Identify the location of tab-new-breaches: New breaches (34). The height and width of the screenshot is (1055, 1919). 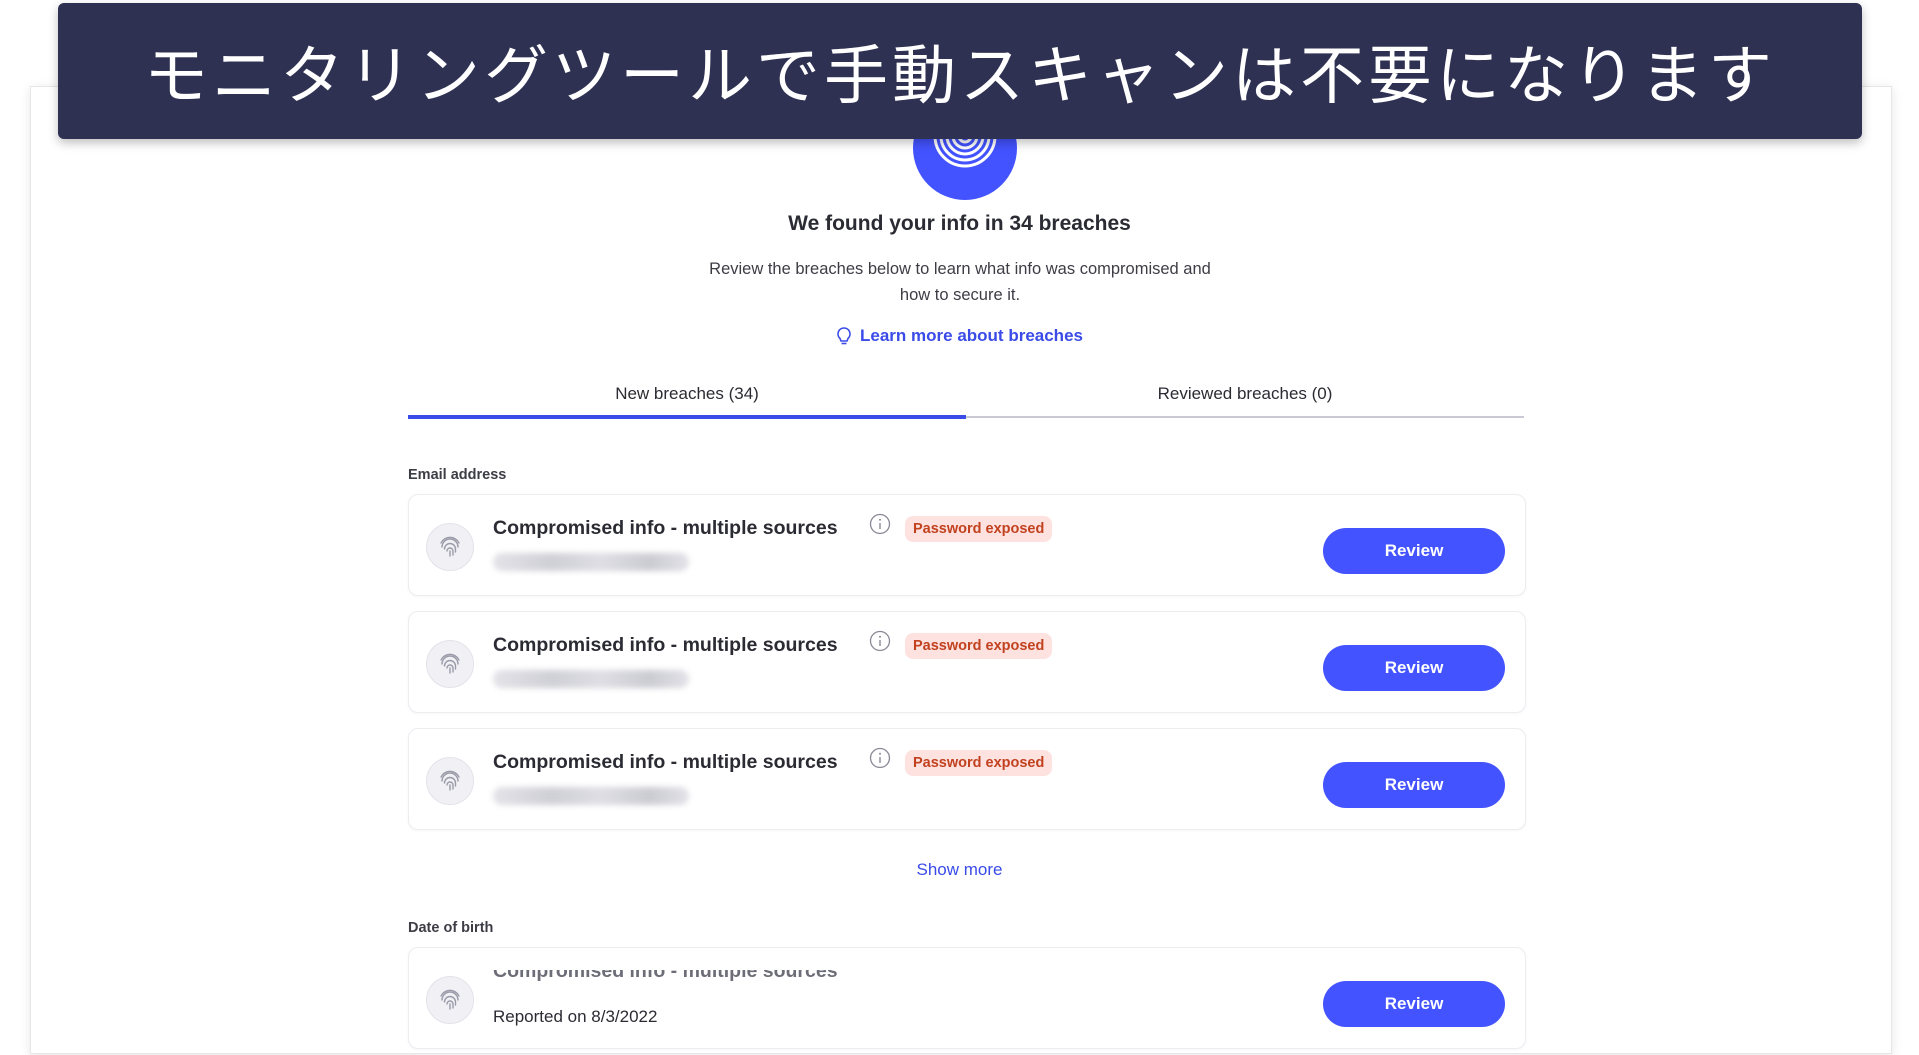
(687, 398).